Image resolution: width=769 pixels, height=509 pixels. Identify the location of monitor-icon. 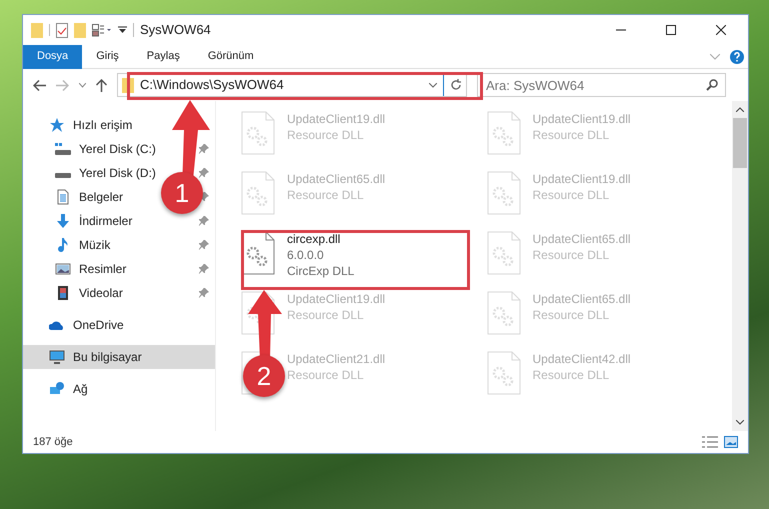
(57, 357).